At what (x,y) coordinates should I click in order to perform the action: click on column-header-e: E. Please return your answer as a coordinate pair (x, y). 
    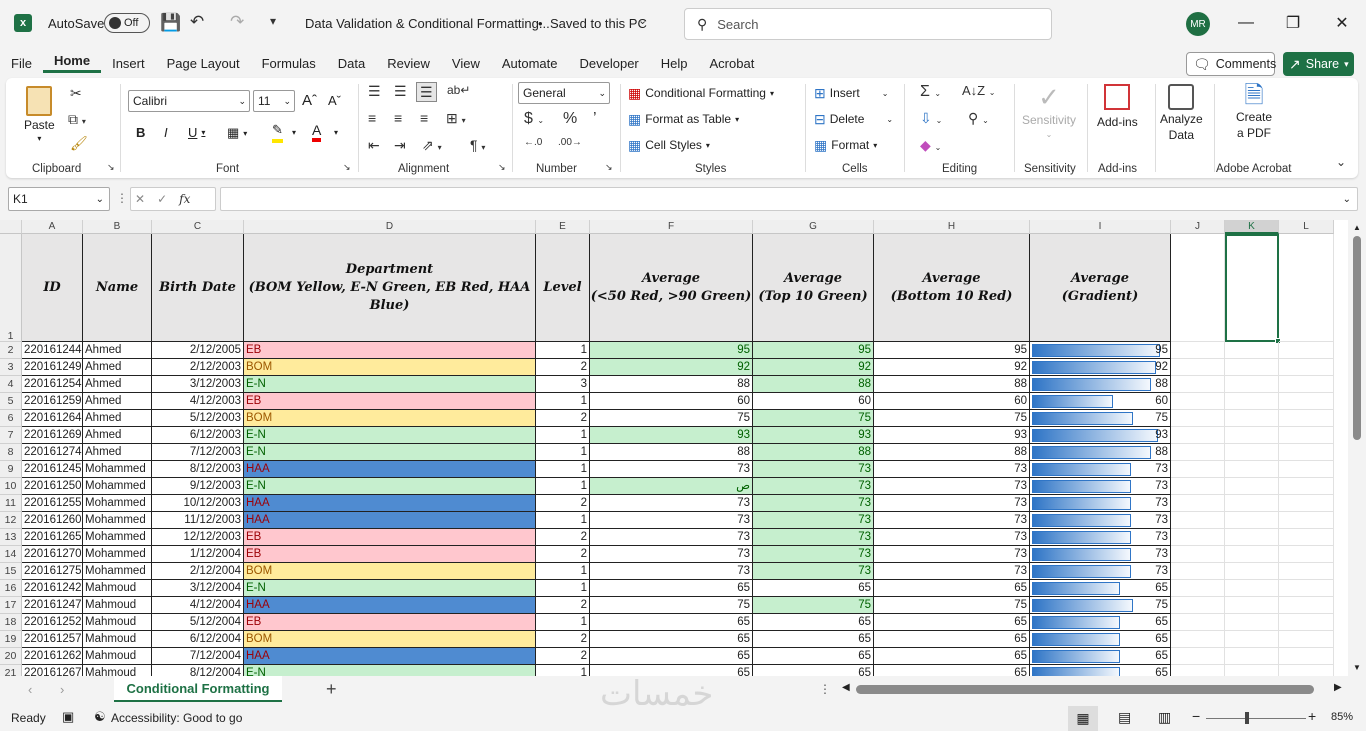
    Looking at the image, I should click on (563, 227).